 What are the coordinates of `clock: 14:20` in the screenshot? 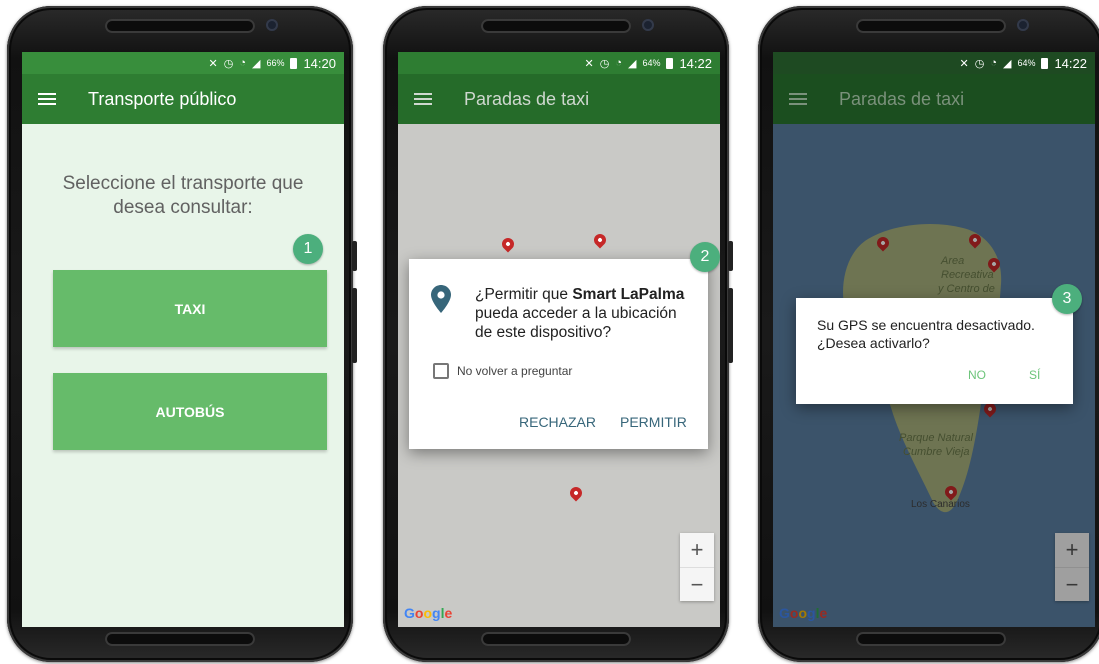 It's located at (319, 63).